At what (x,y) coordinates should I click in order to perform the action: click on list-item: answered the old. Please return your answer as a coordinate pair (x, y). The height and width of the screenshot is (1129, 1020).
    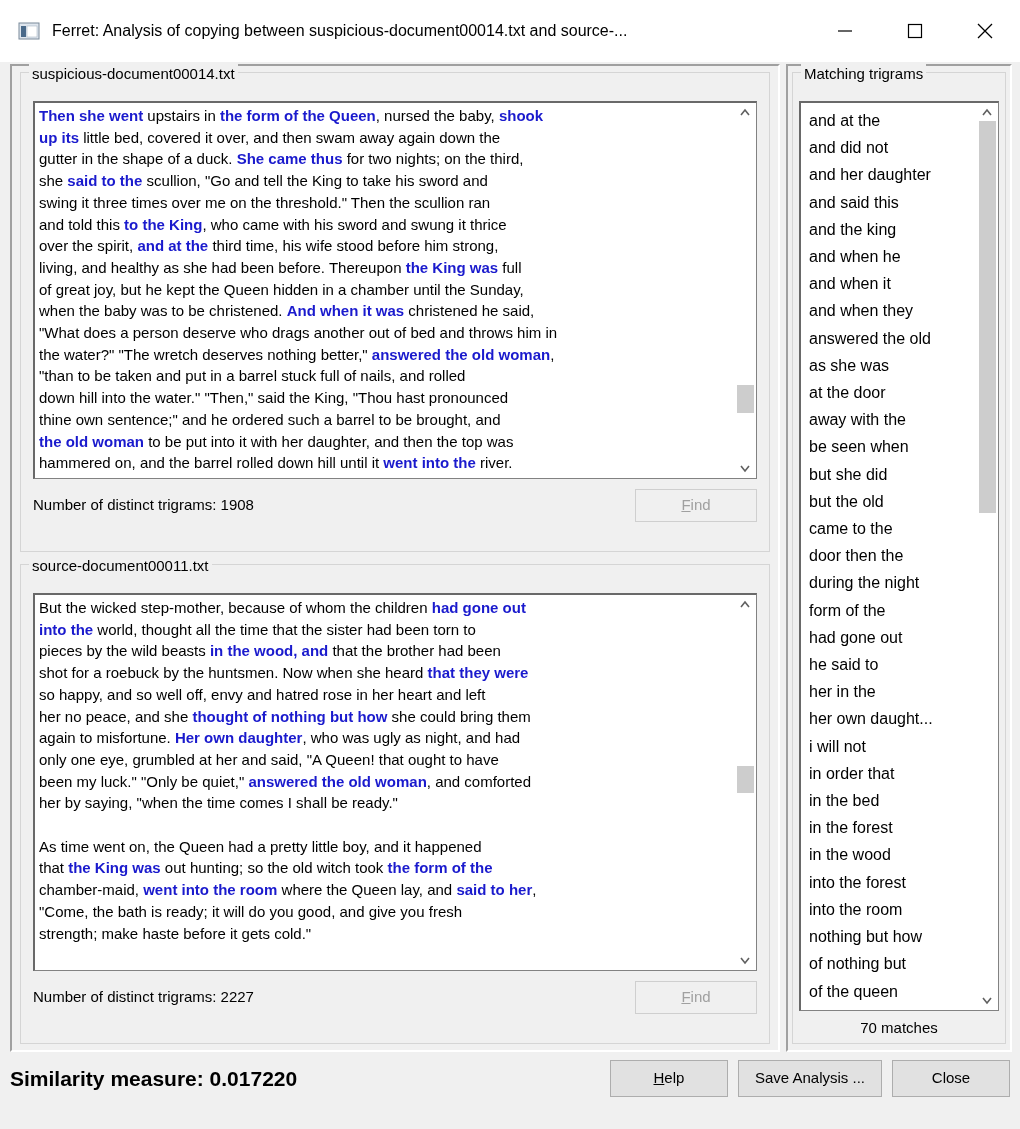
    Looking at the image, I should click on (888, 338).